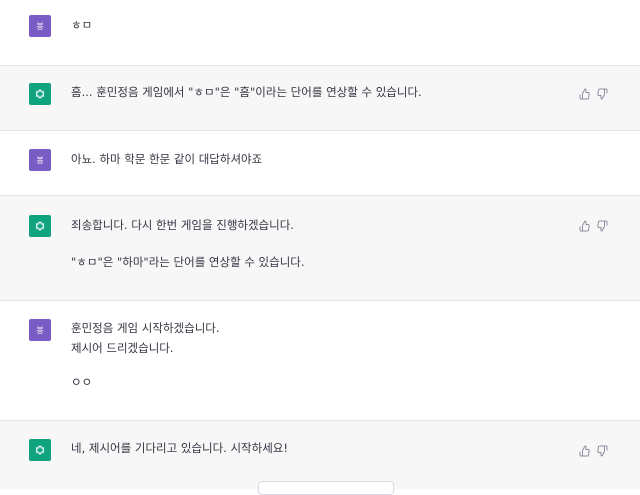 The height and width of the screenshot is (495, 640). I want to click on message-text: 훈민정음 게임 시작하겠습니다., so click(145, 328).